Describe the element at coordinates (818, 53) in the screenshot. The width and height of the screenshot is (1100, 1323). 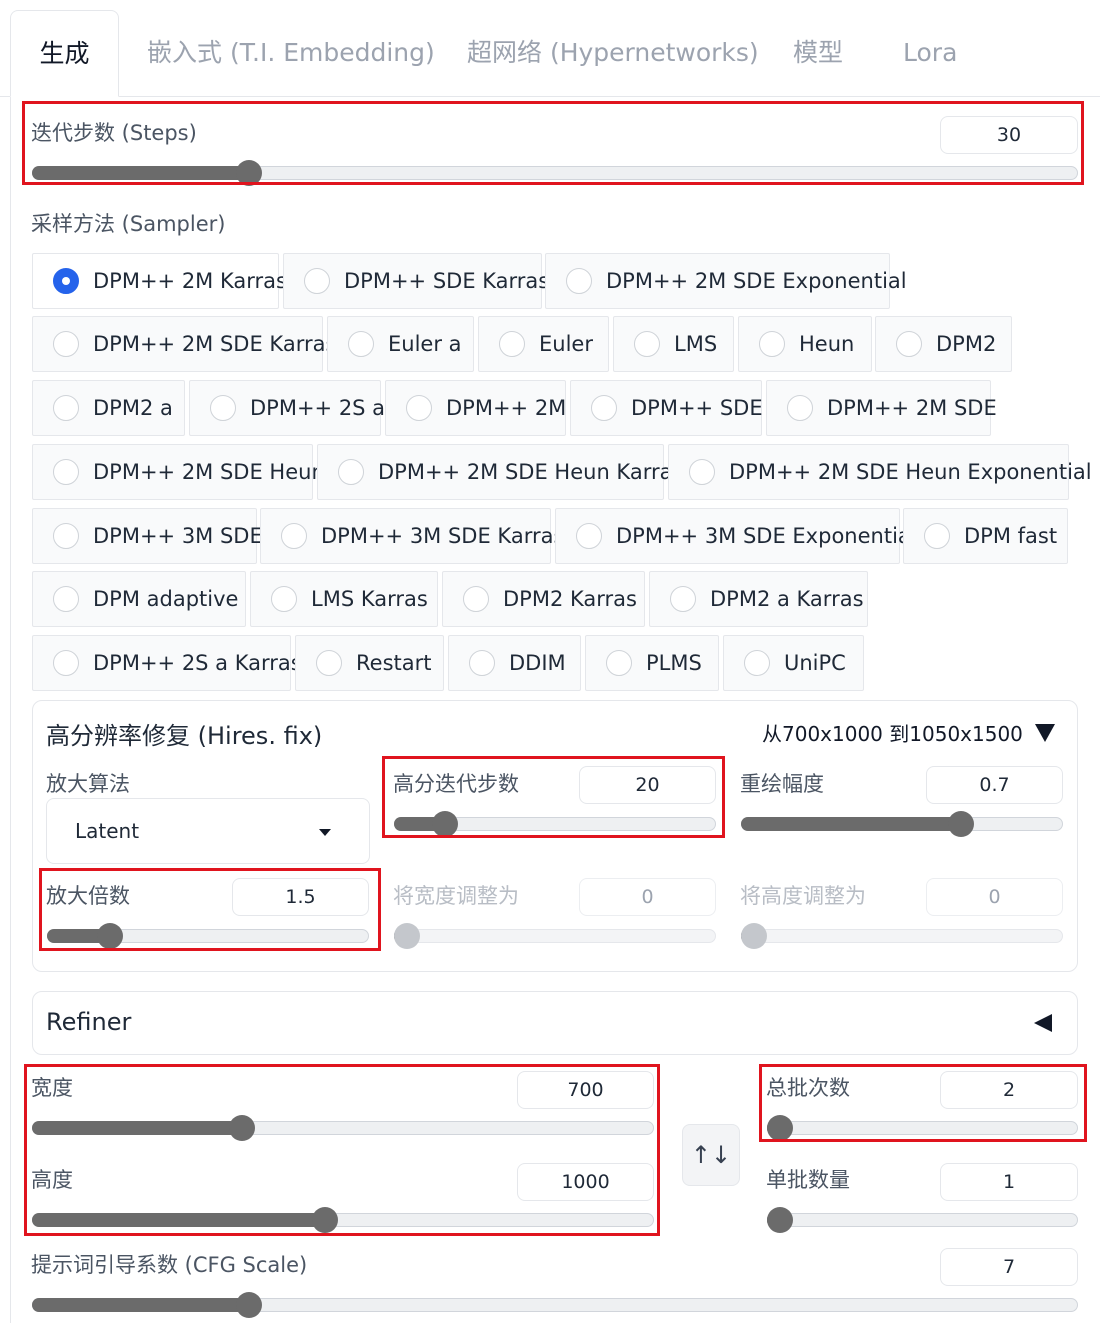
I see `tab-models: 模型` at that location.